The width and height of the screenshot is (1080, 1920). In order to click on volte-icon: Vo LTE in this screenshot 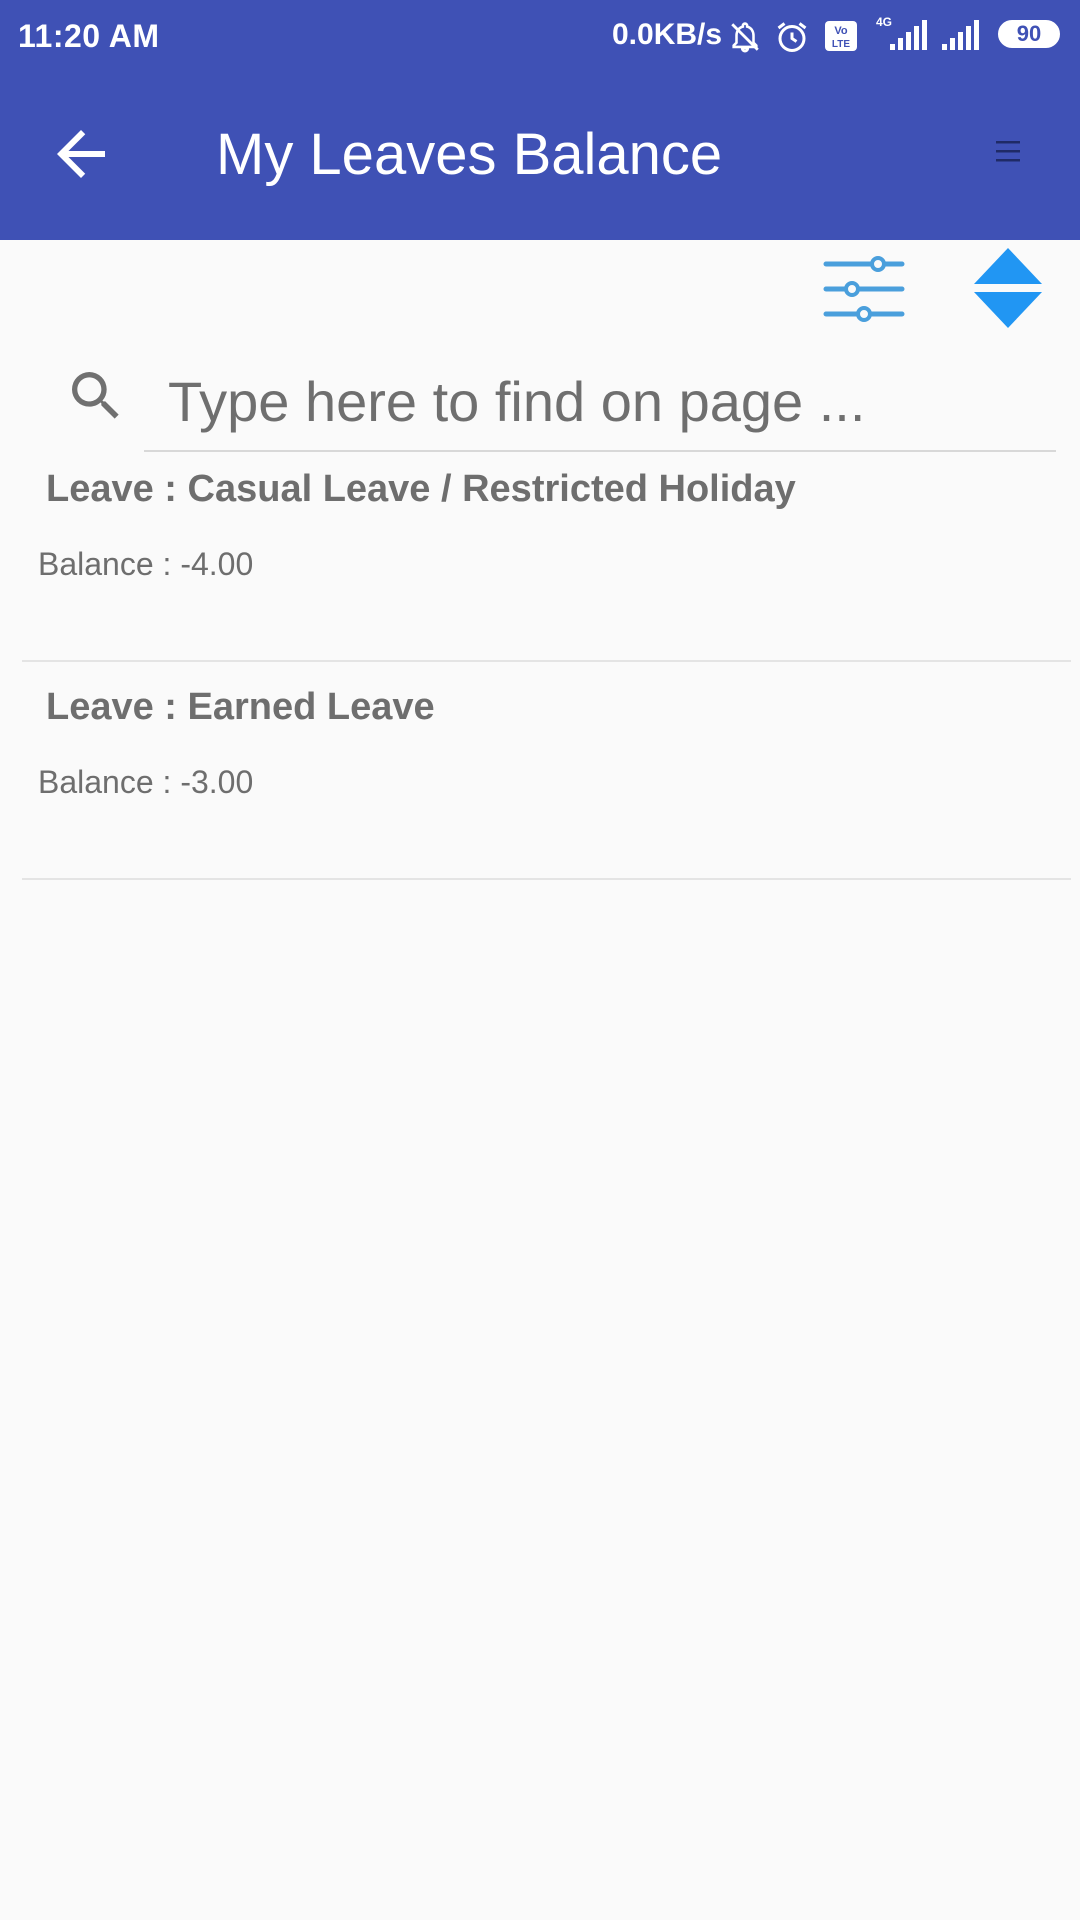, I will do `click(841, 38)`.